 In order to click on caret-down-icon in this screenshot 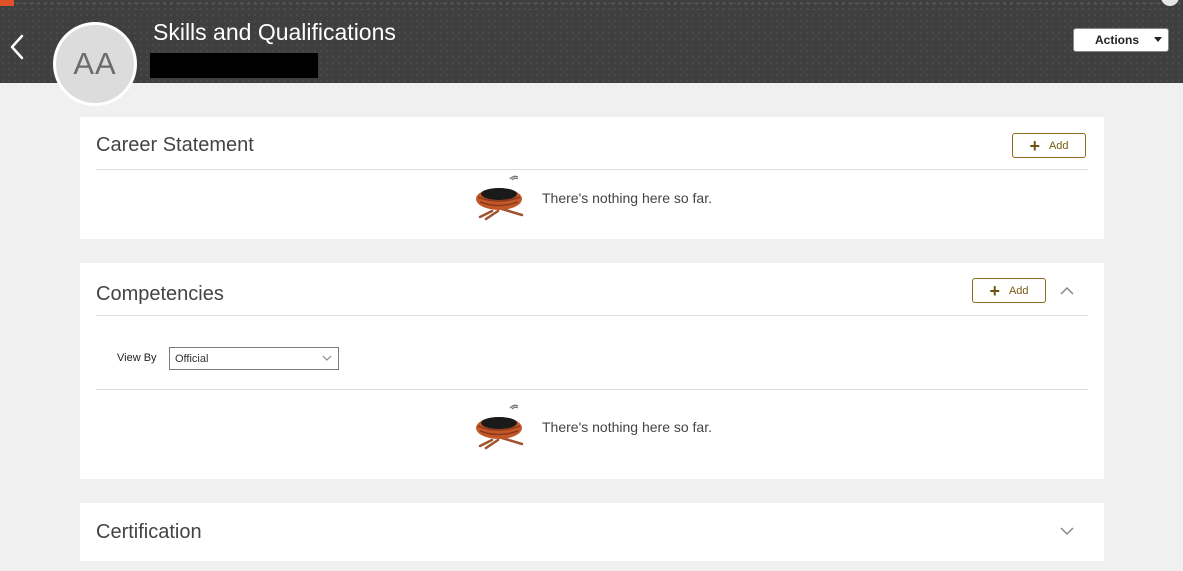, I will do `click(1158, 39)`.